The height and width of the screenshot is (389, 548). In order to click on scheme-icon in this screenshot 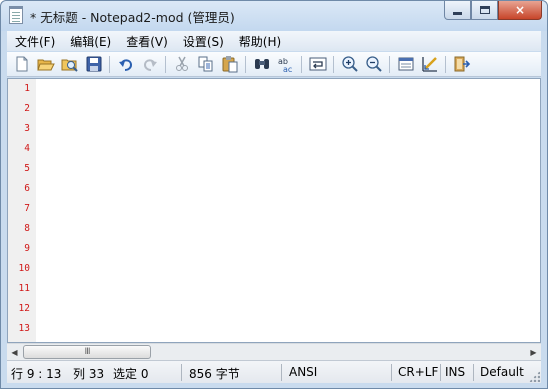, I will do `click(406, 64)`.